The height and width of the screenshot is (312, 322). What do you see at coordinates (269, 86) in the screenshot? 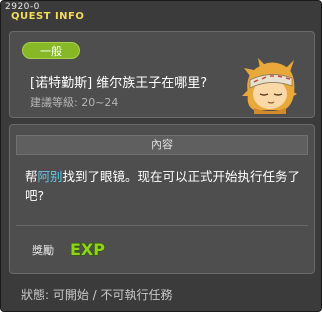
I see `npc-portrait-icon` at bounding box center [269, 86].